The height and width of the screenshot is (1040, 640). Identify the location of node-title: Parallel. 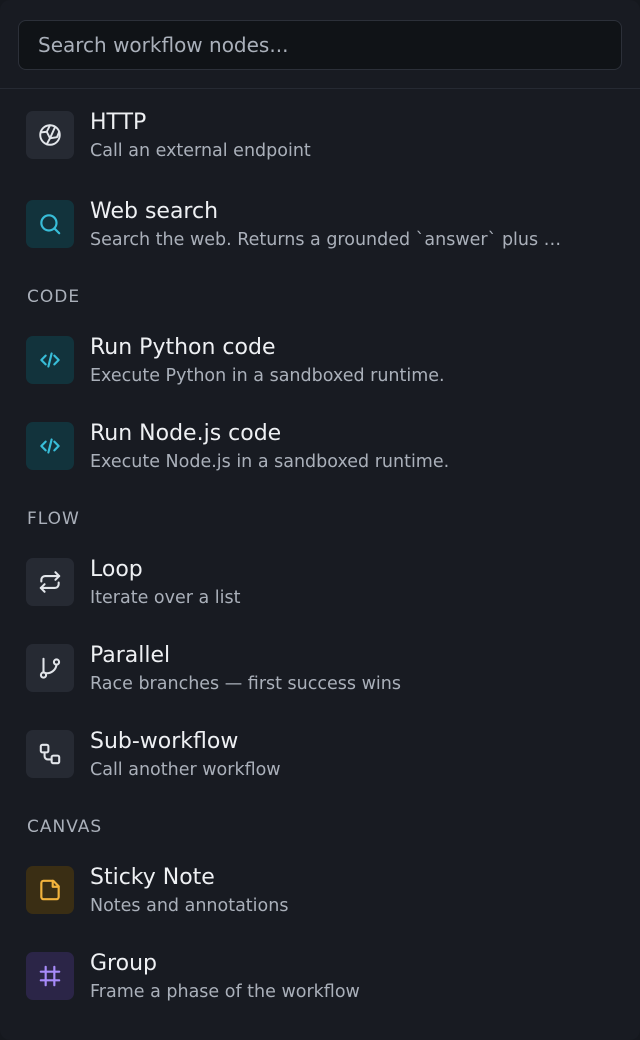
(130, 655).